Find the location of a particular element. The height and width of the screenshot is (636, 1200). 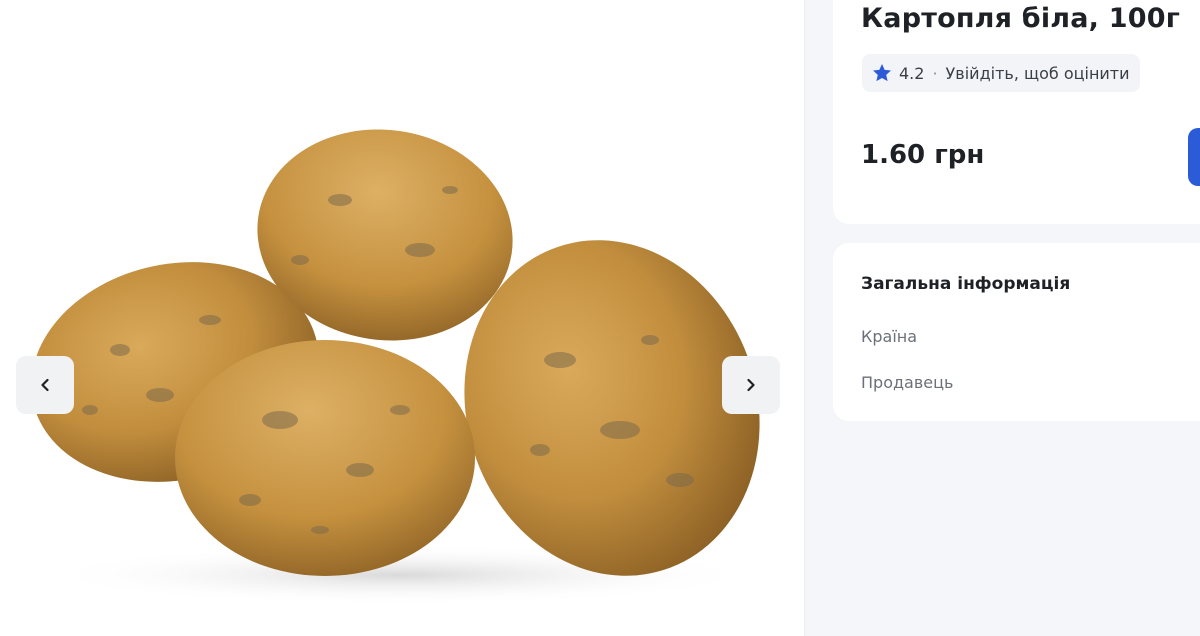

chevron-right-icon is located at coordinates (751, 385).